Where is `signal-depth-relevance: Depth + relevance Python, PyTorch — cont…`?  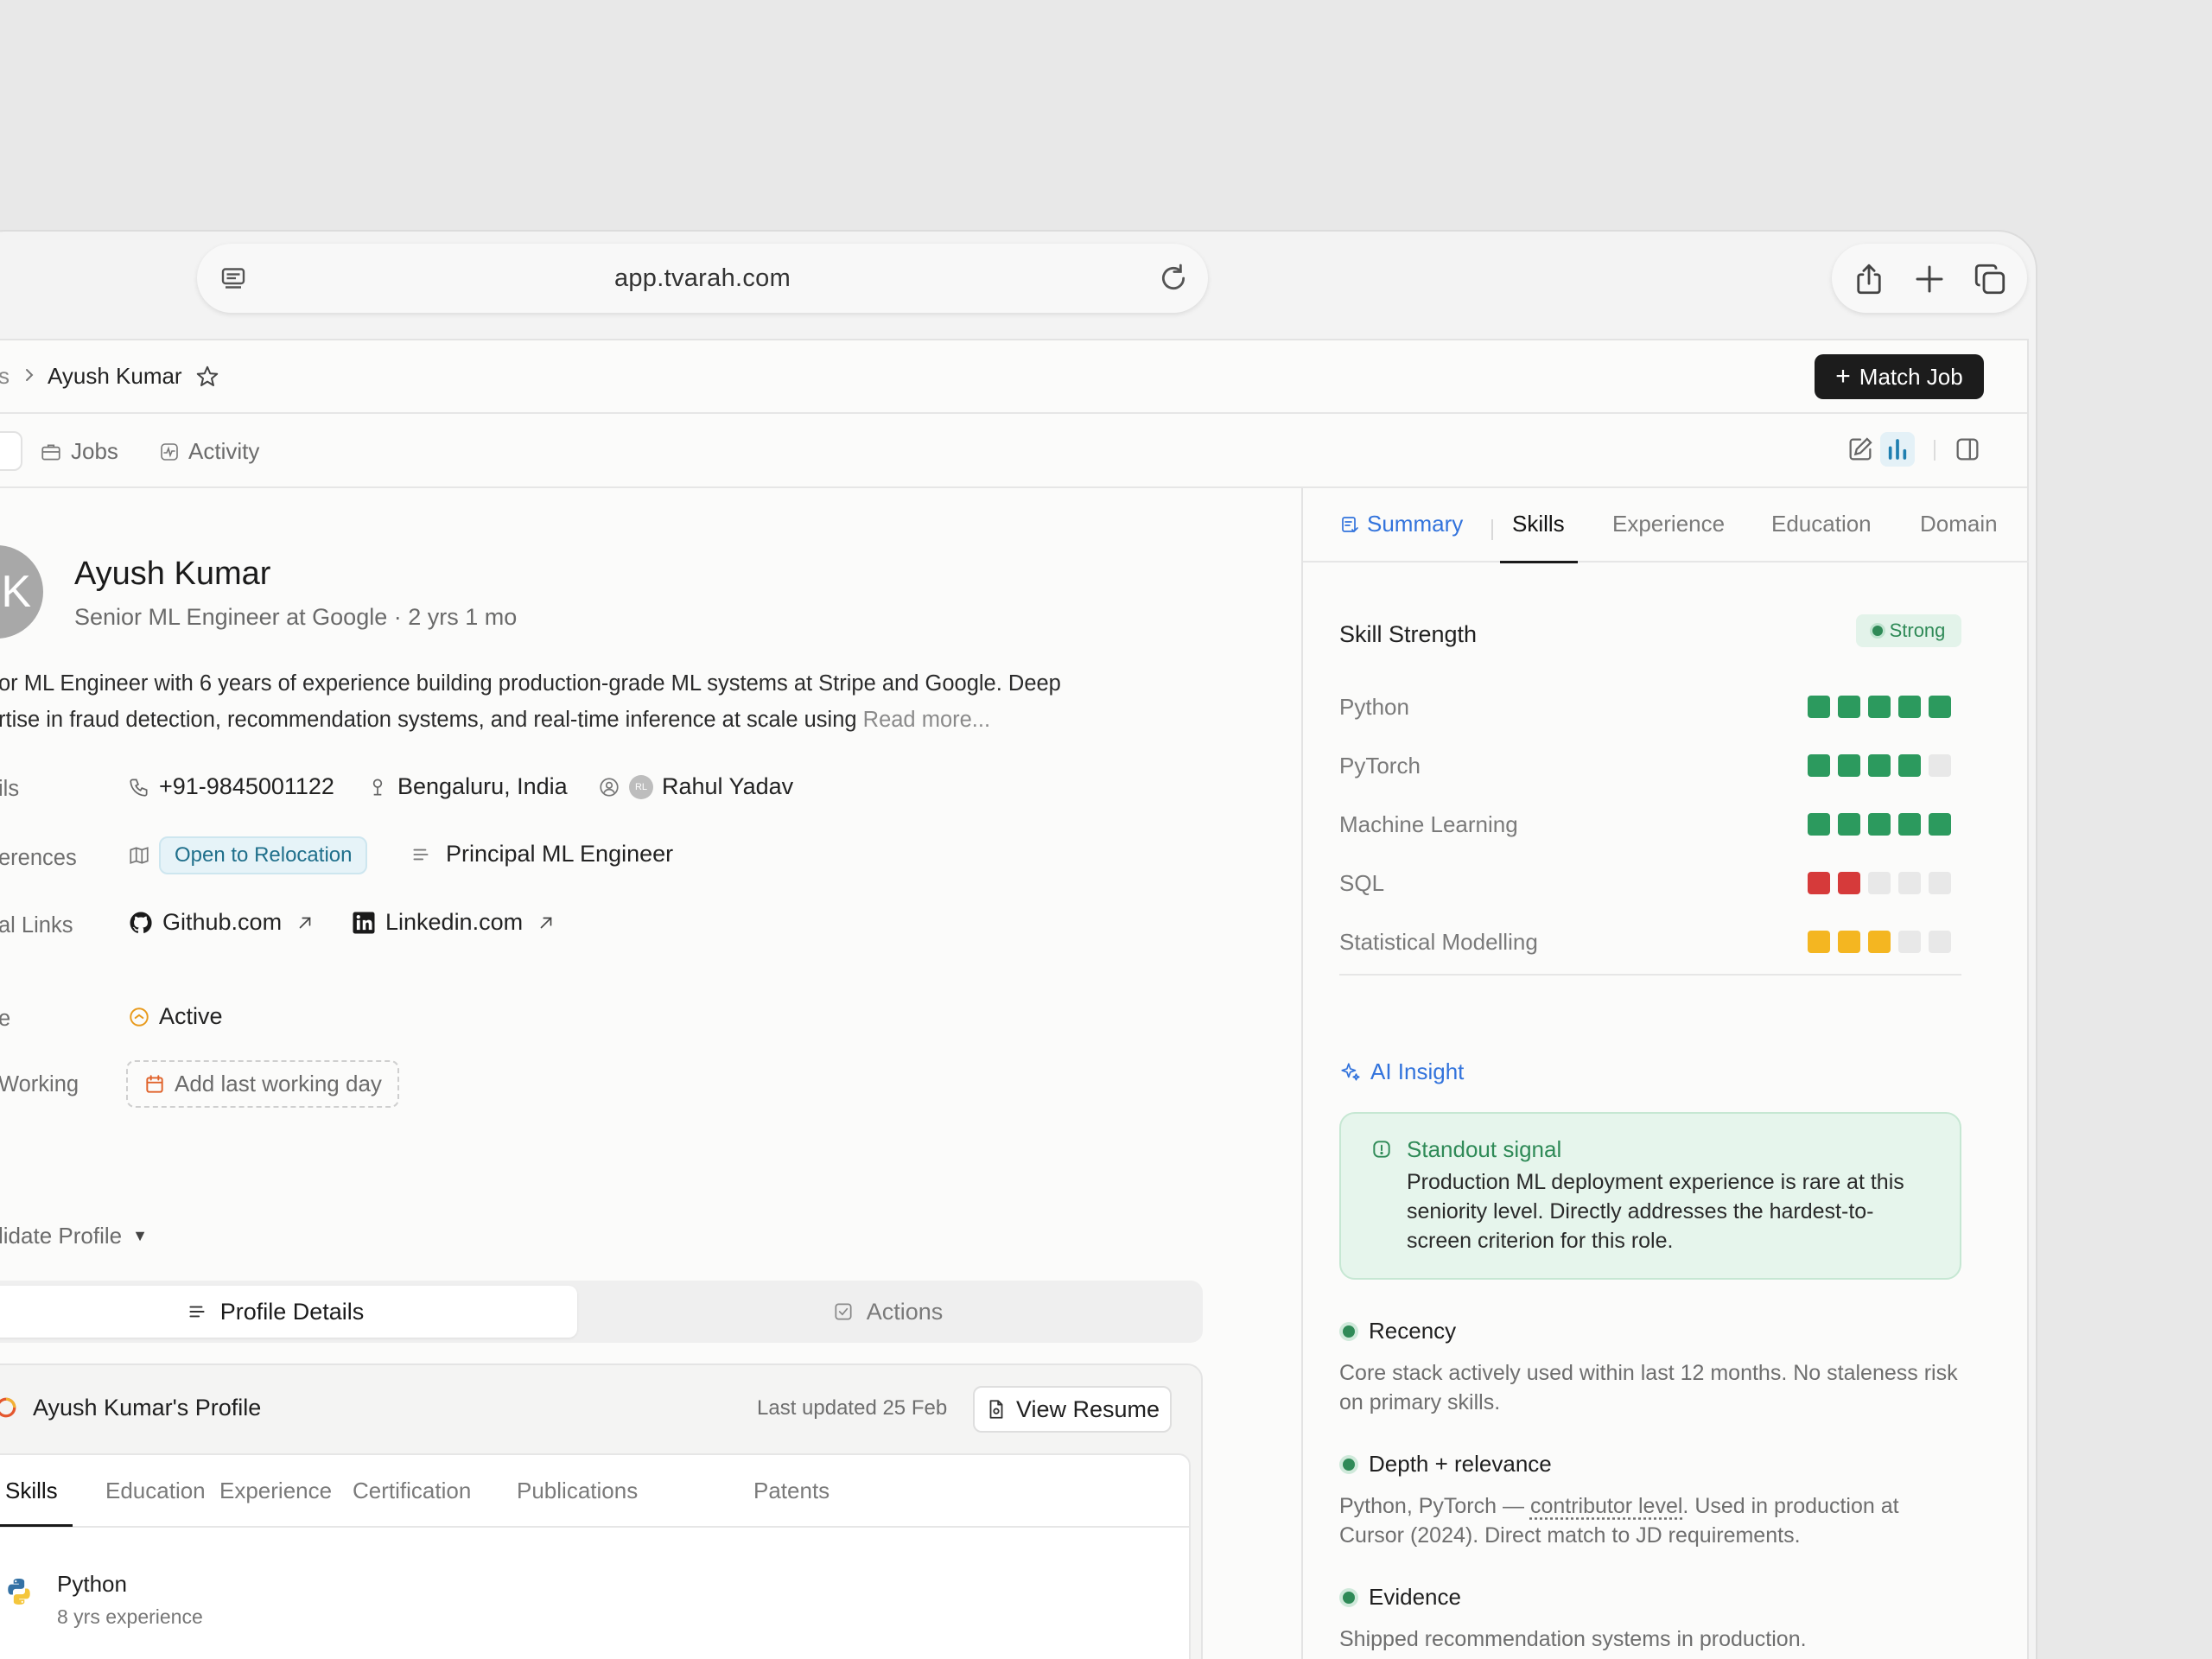 signal-depth-relevance: Depth + relevance Python, PyTorch — cont… is located at coordinates (1650, 1500).